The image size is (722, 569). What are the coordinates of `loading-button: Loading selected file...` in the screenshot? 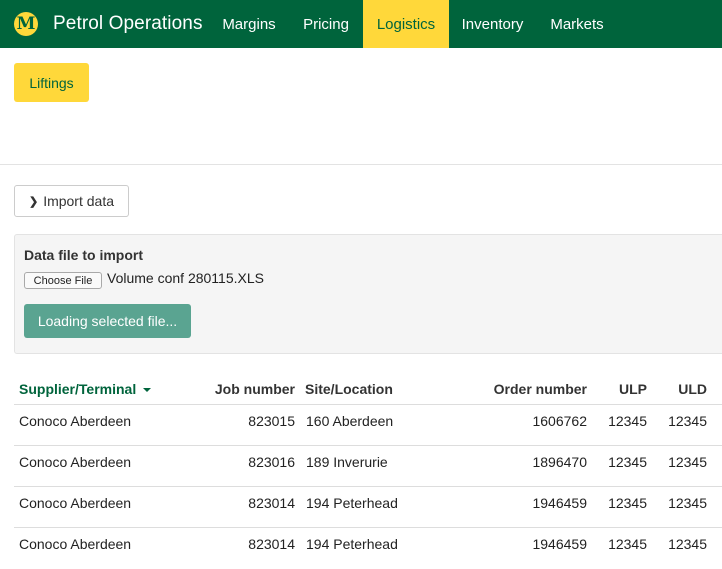 It's located at (107, 321).